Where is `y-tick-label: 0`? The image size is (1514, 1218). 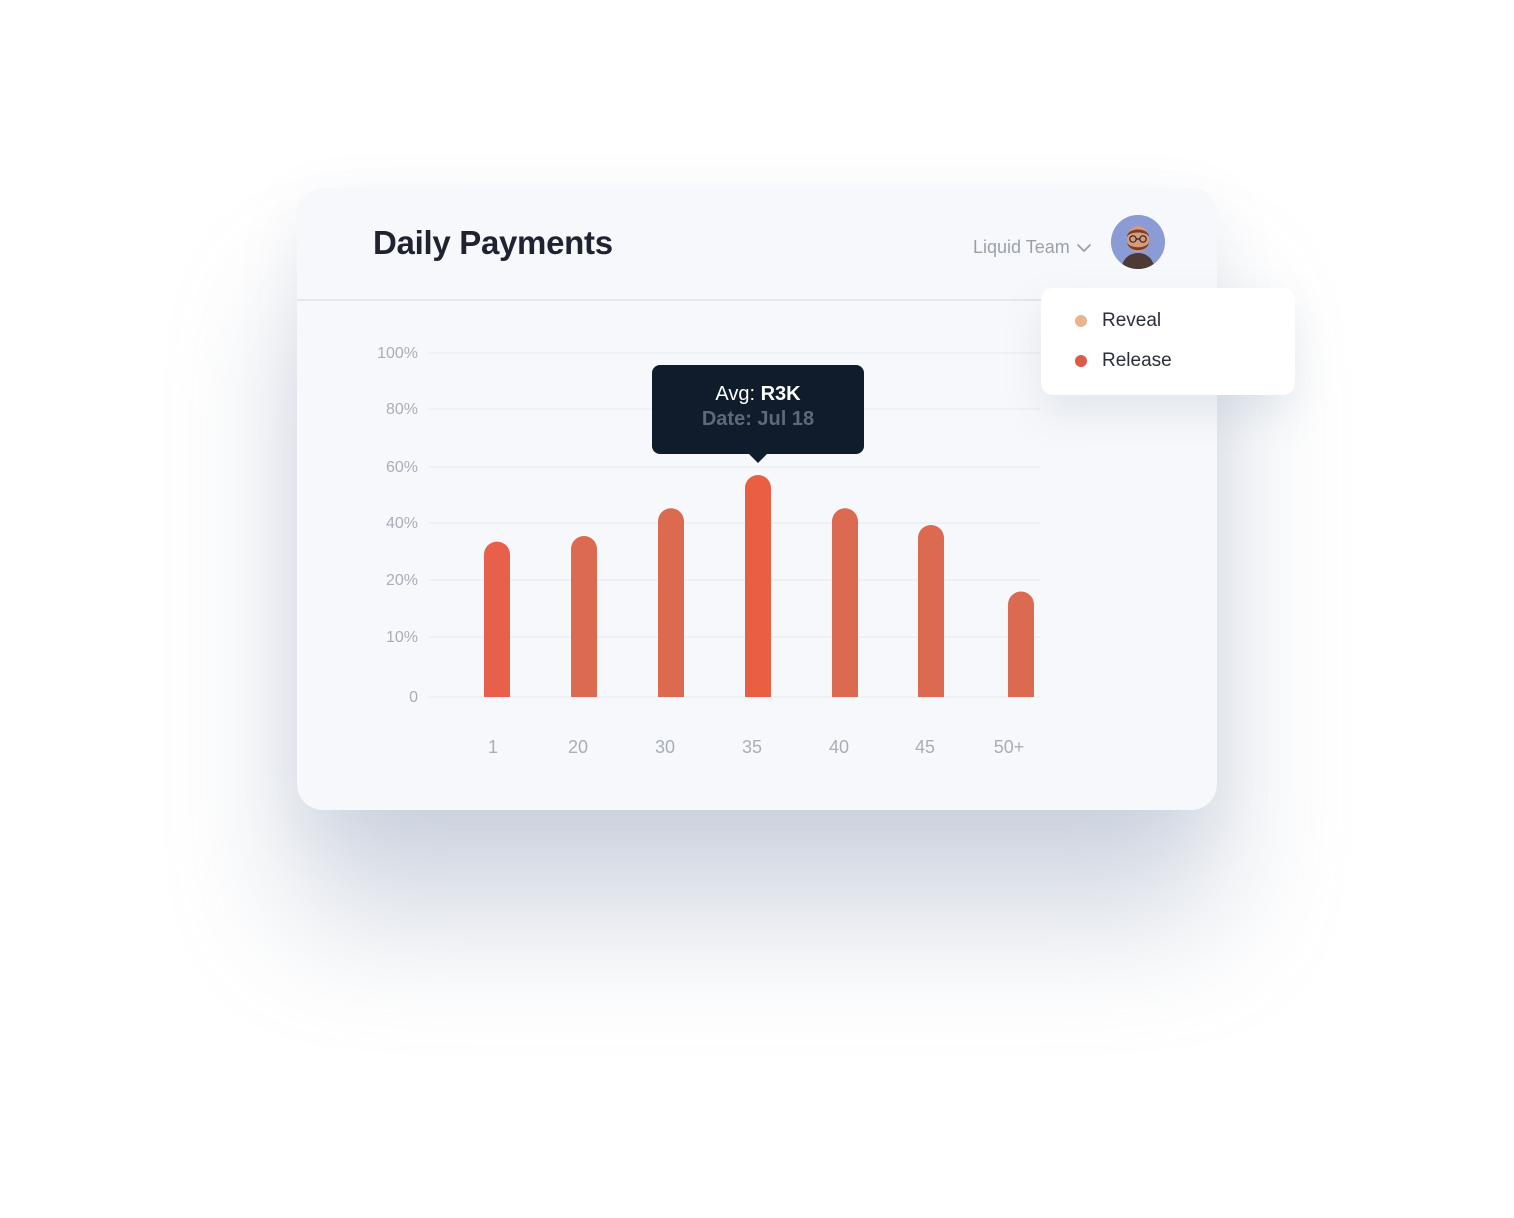 y-tick-label: 0 is located at coordinates (413, 697).